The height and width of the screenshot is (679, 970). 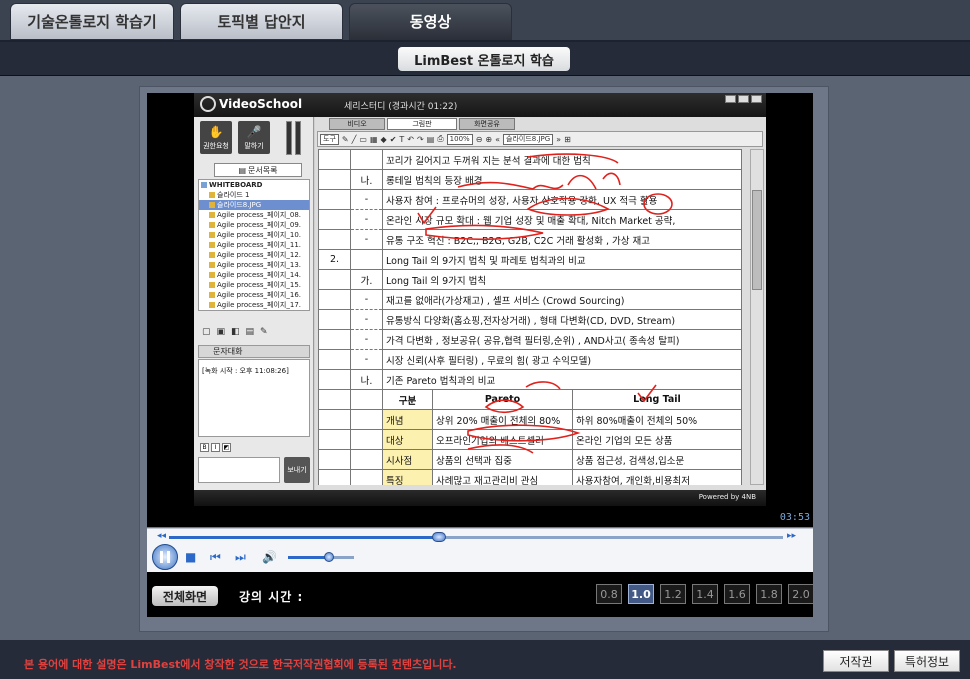 I want to click on speed-button: 1.8, so click(x=769, y=594).